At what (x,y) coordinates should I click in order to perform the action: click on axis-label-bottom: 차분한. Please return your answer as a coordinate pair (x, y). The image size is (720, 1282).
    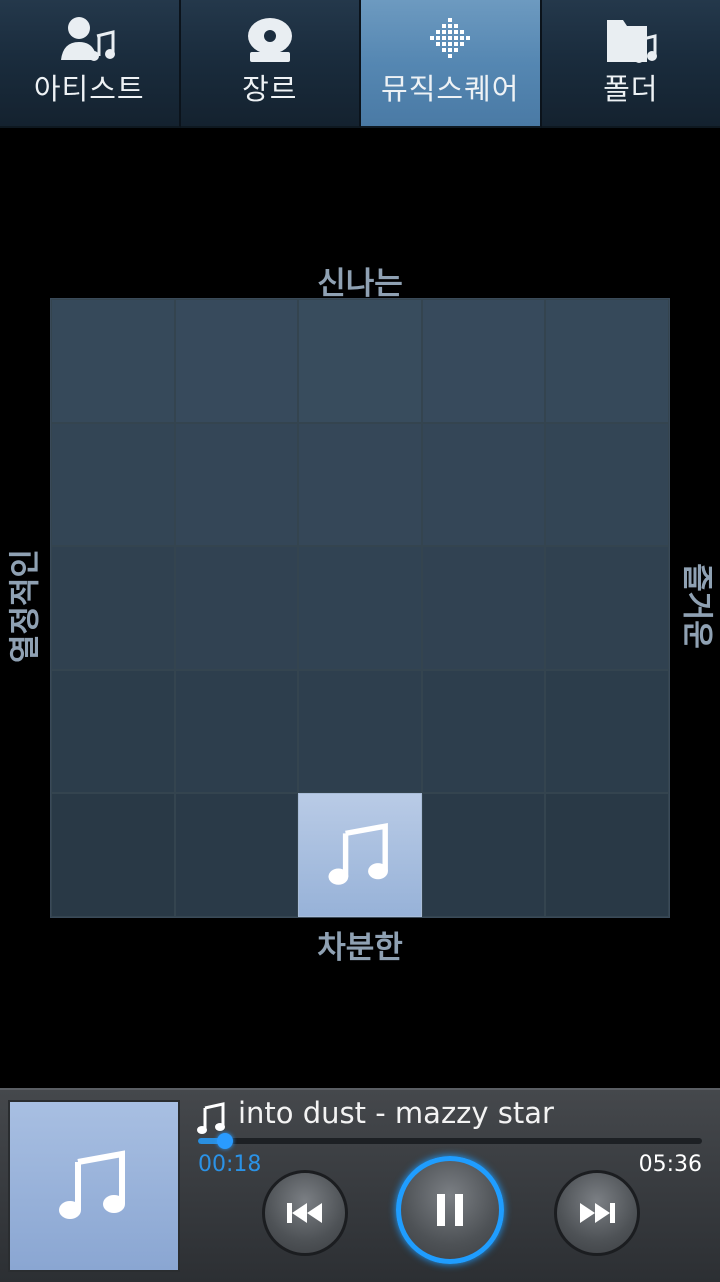
    Looking at the image, I should click on (360, 944).